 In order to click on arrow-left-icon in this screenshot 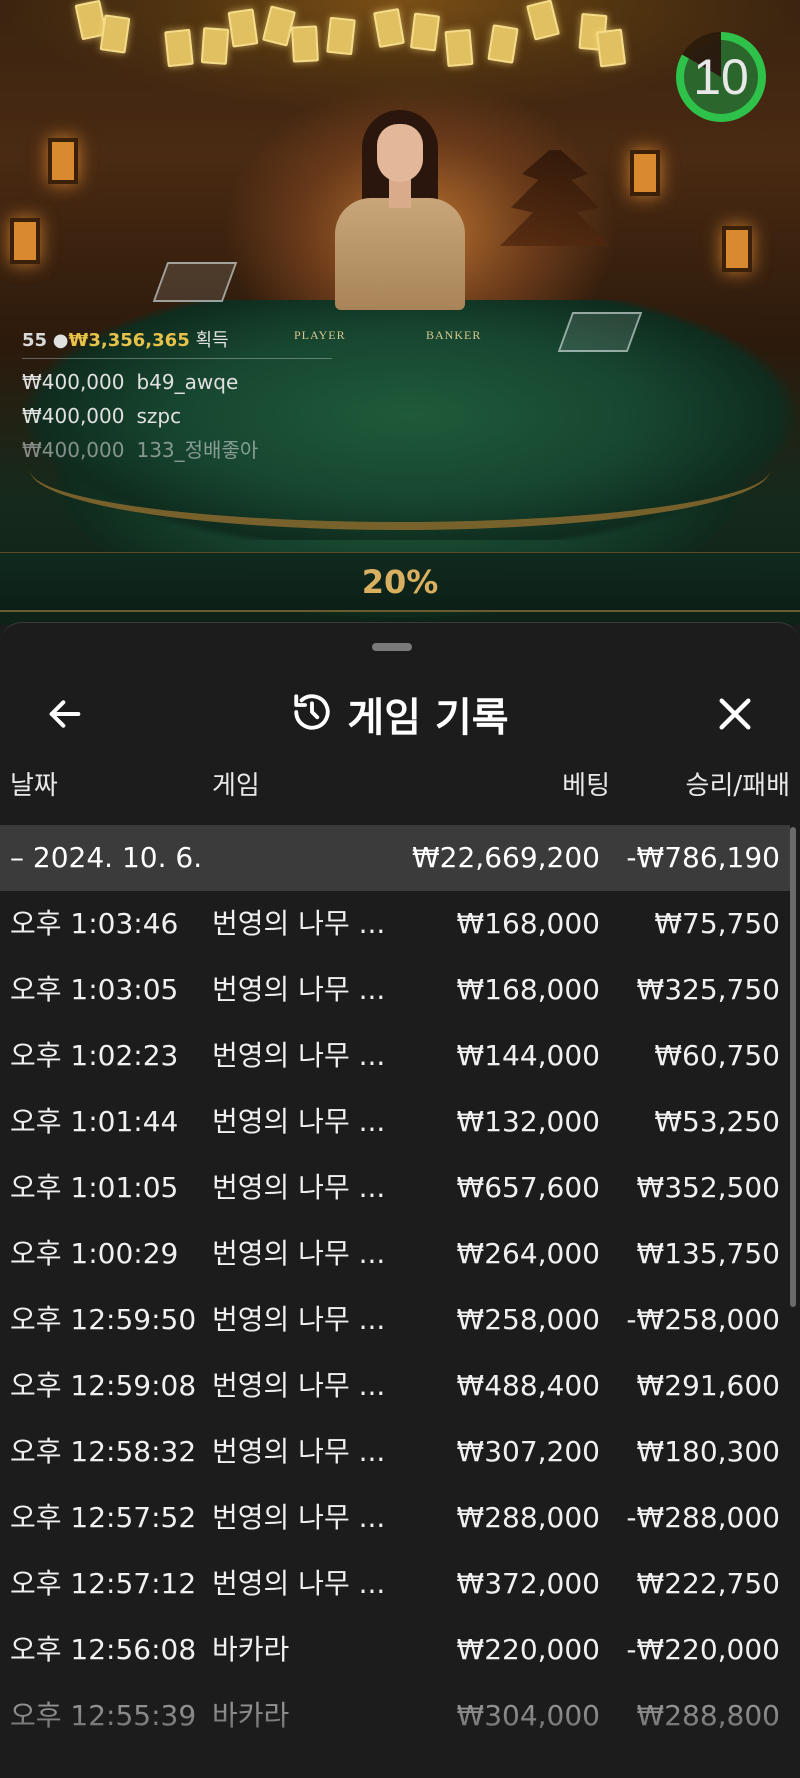, I will do `click(65, 714)`.